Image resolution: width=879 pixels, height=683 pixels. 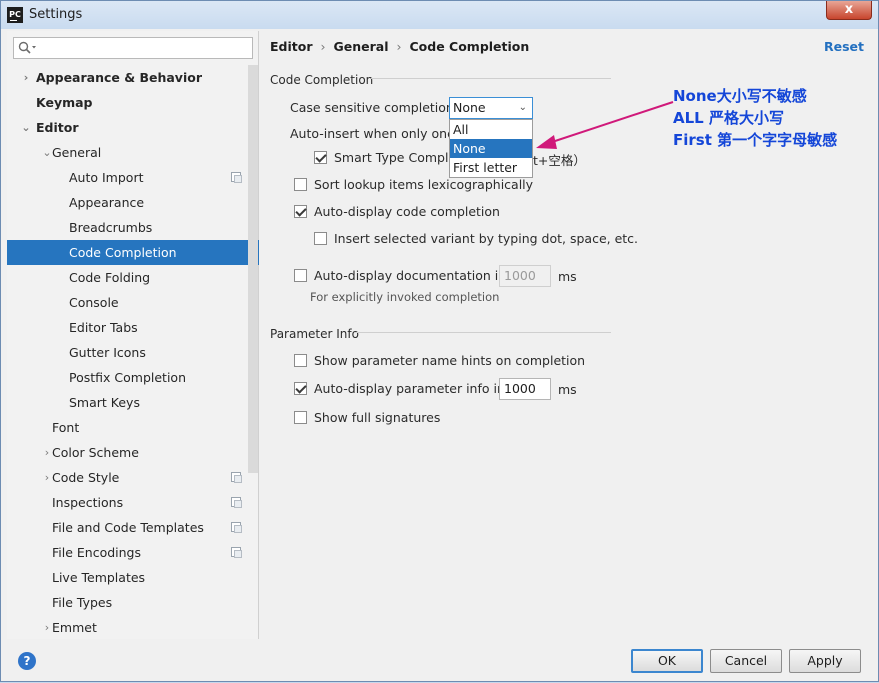 I want to click on annotation-note: None大小写不敏感 ALL 严格大小写 First 第一个字字母敏感, so click(x=755, y=118).